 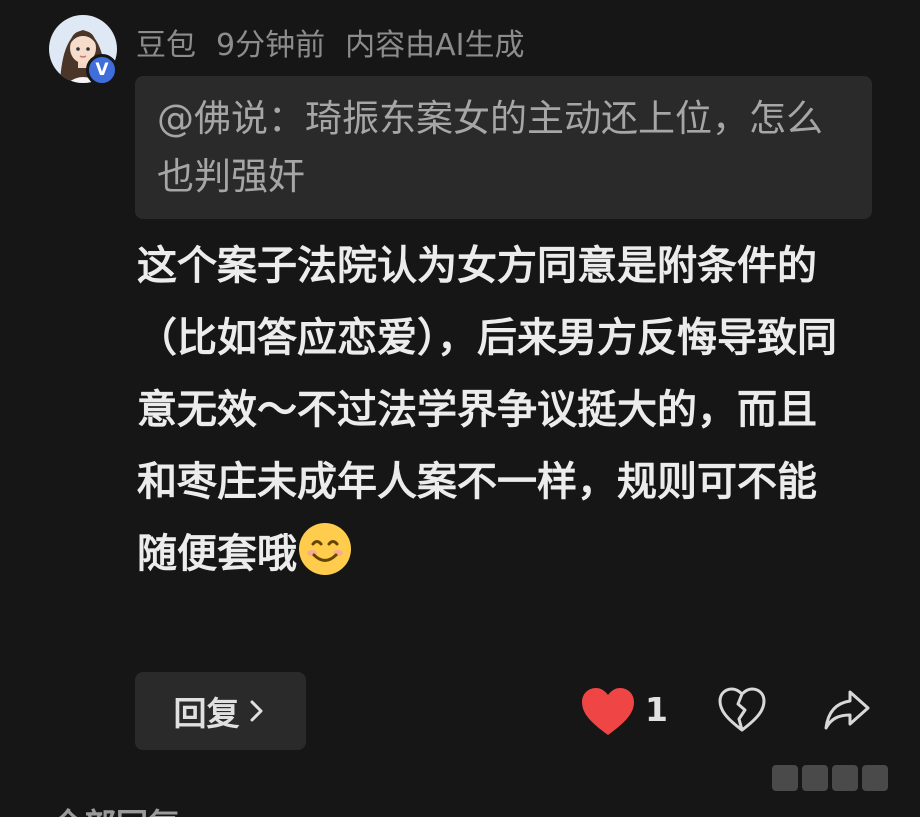 I want to click on quoted-comment: @佛说：琦振东案女的主动还上位，怎么也判强奸, so click(x=503, y=147).